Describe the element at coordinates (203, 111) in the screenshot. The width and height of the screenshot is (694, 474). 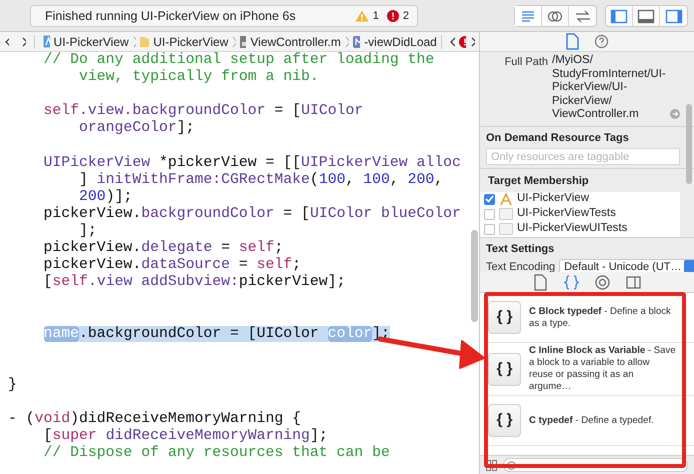
I see `code-line: self.view.backgroundColor = [UIColor` at that location.